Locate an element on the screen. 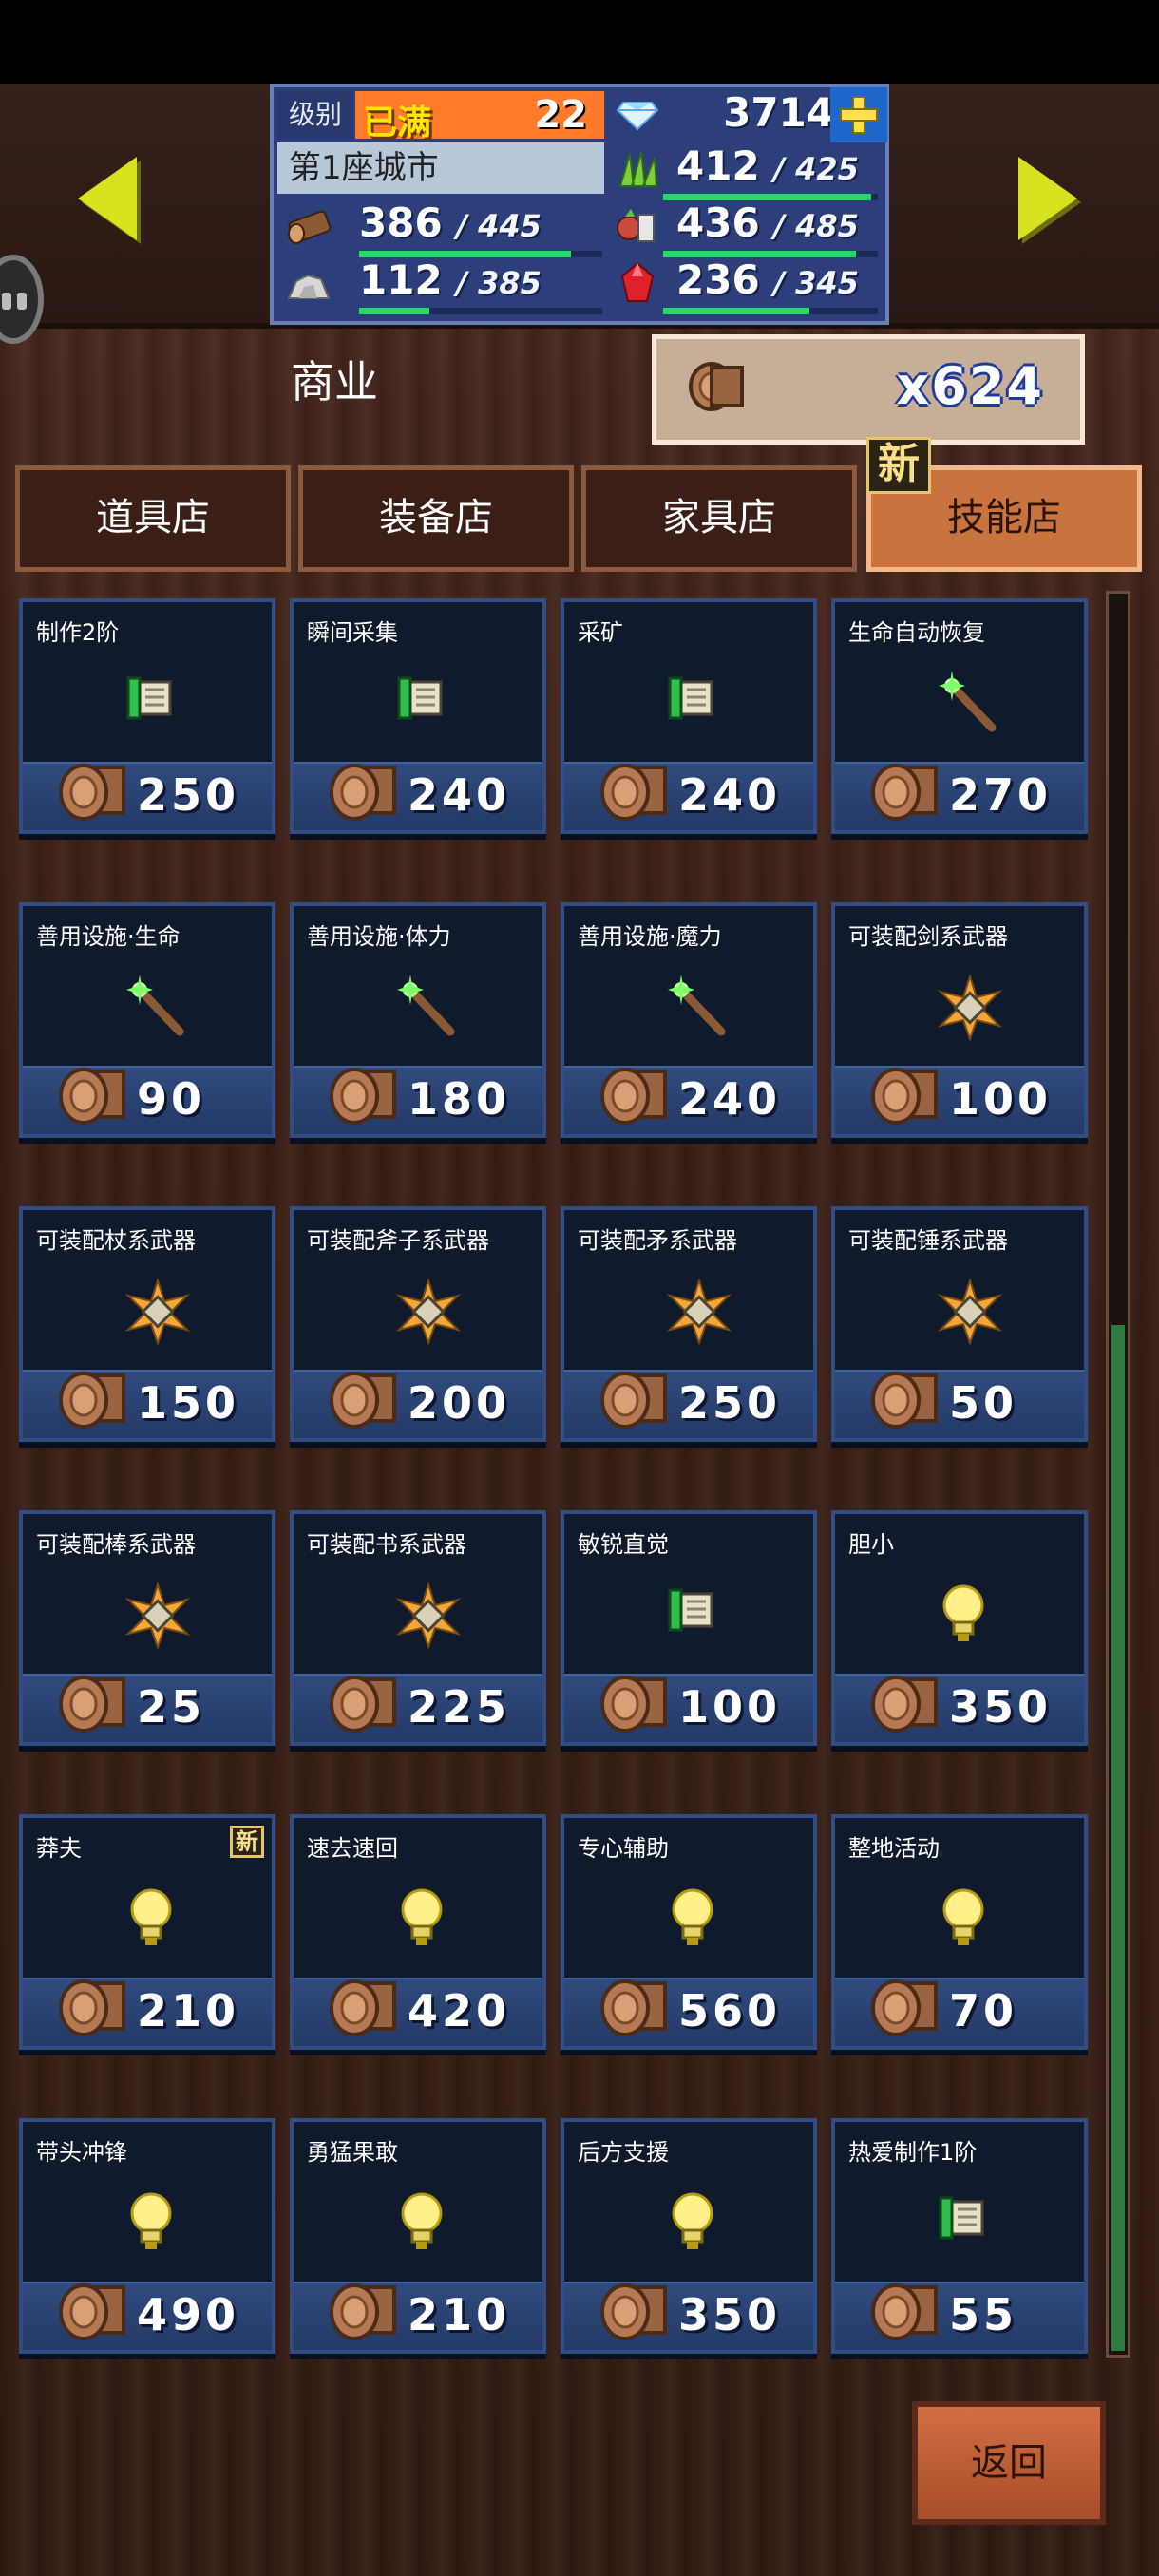  skill-card: 可装配剑系武器 100 is located at coordinates (959, 1020).